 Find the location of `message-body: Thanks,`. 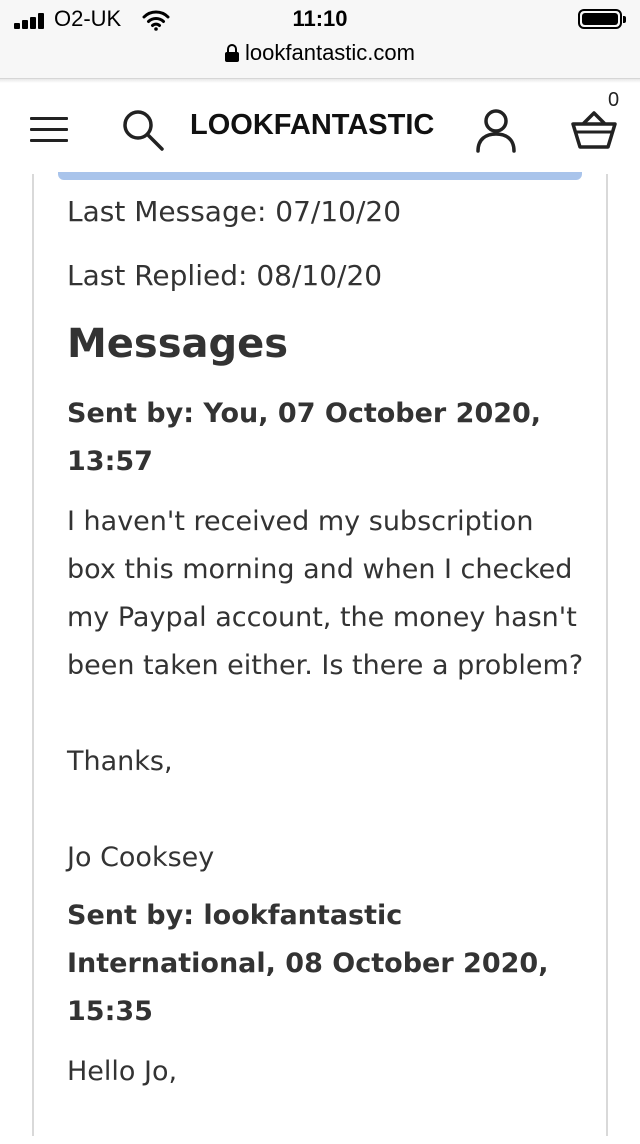

message-body: Thanks, is located at coordinates (120, 761).